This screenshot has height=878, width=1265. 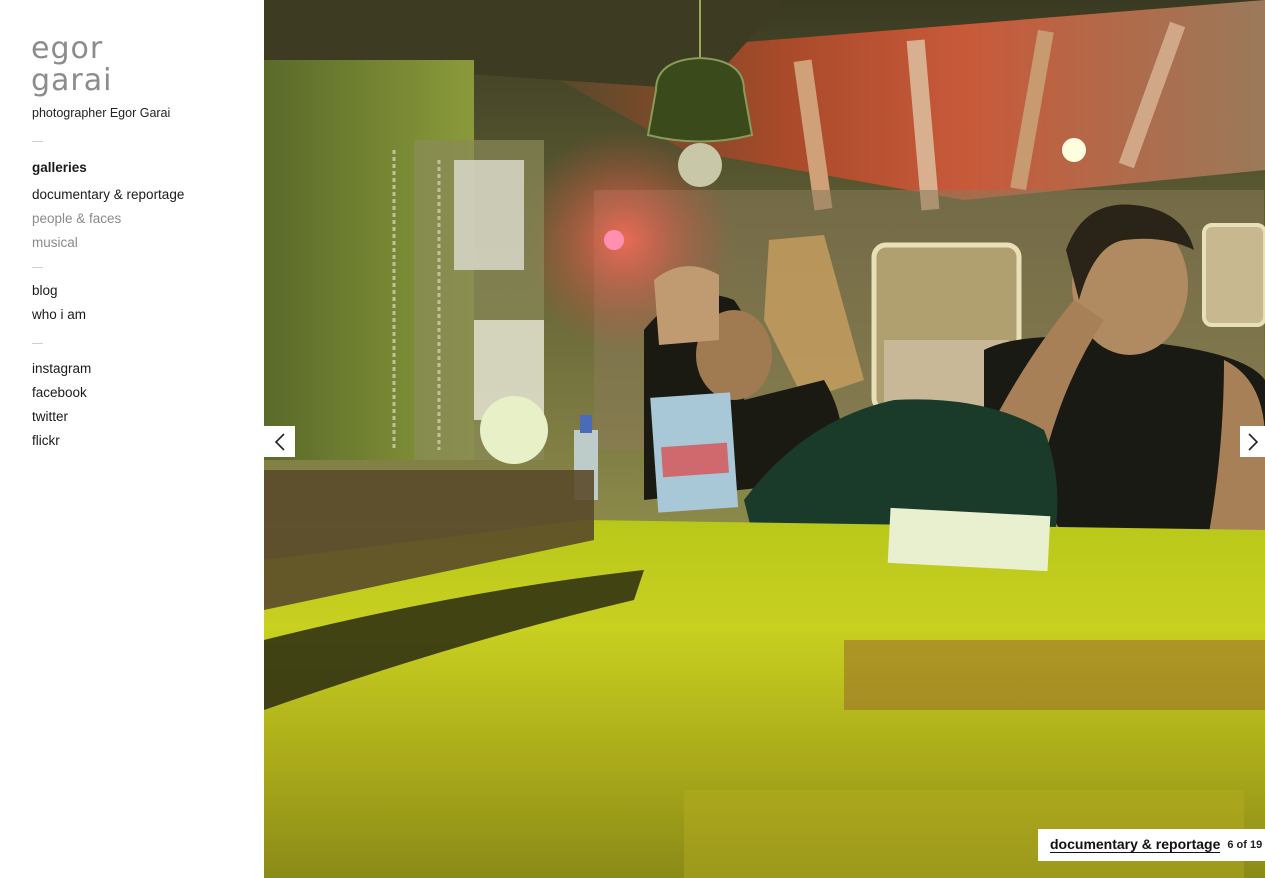 I want to click on nav-instagram: instagram, so click(x=61, y=368).